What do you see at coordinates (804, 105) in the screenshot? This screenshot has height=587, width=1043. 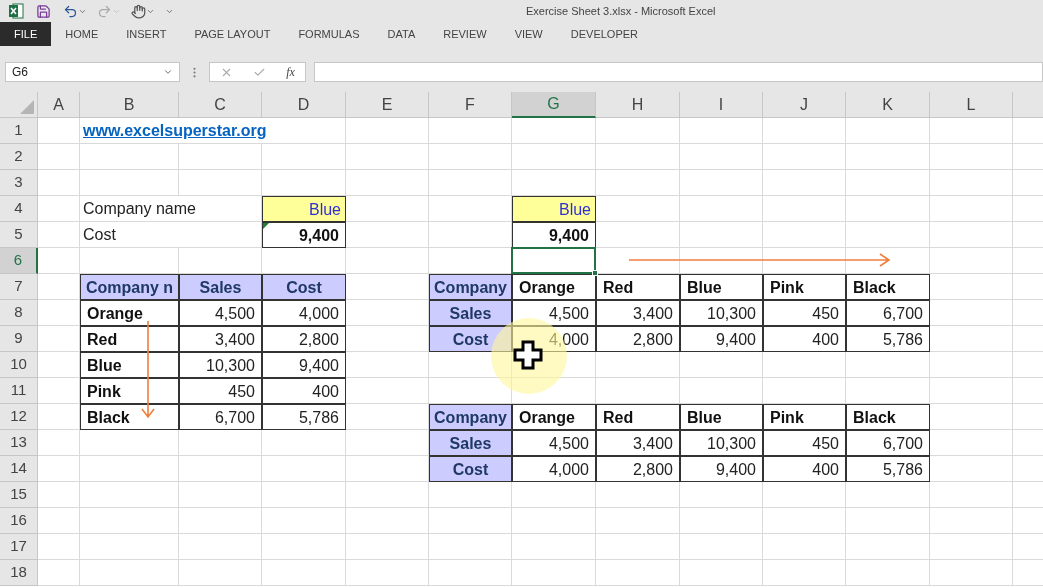 I see `column-header: J` at bounding box center [804, 105].